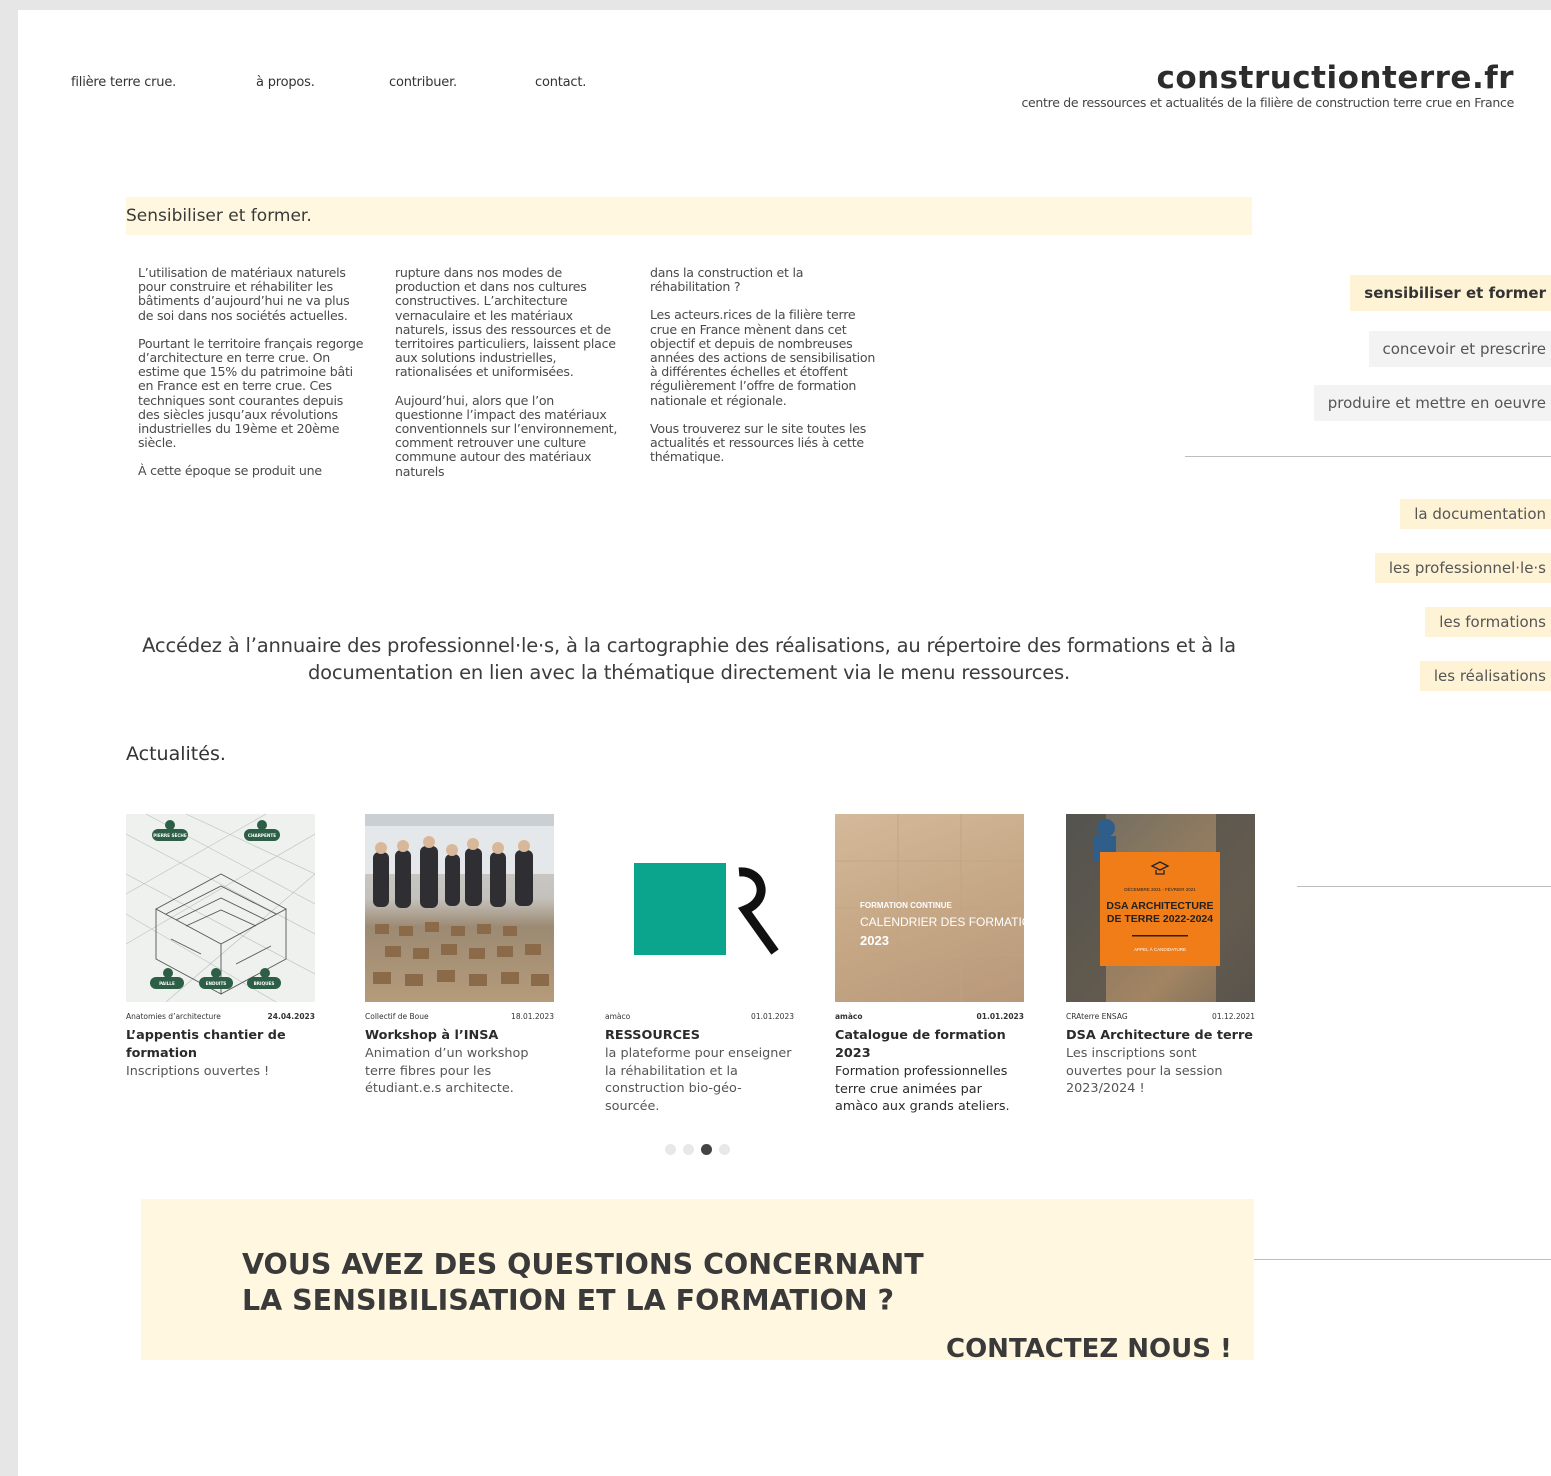 The height and width of the screenshot is (1476, 1551). Describe the element at coordinates (459, 1036) in the screenshot. I see `news-card-title: Workshop à l’INSA` at that location.